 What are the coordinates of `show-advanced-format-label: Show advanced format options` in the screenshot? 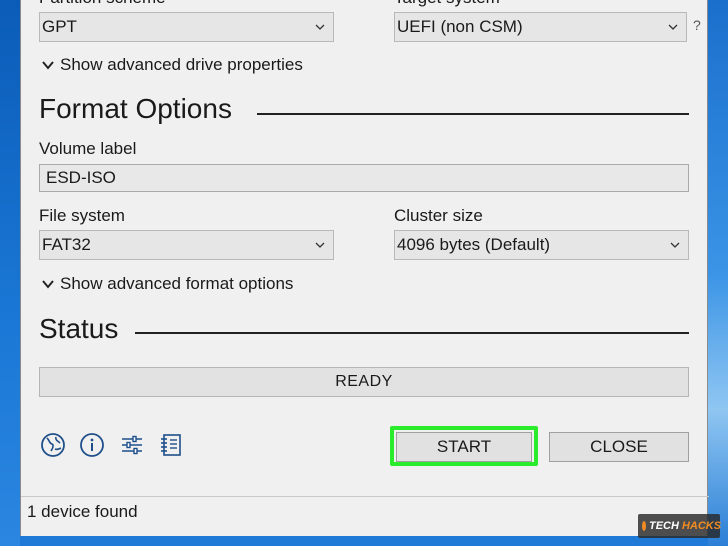 It's located at (177, 283).